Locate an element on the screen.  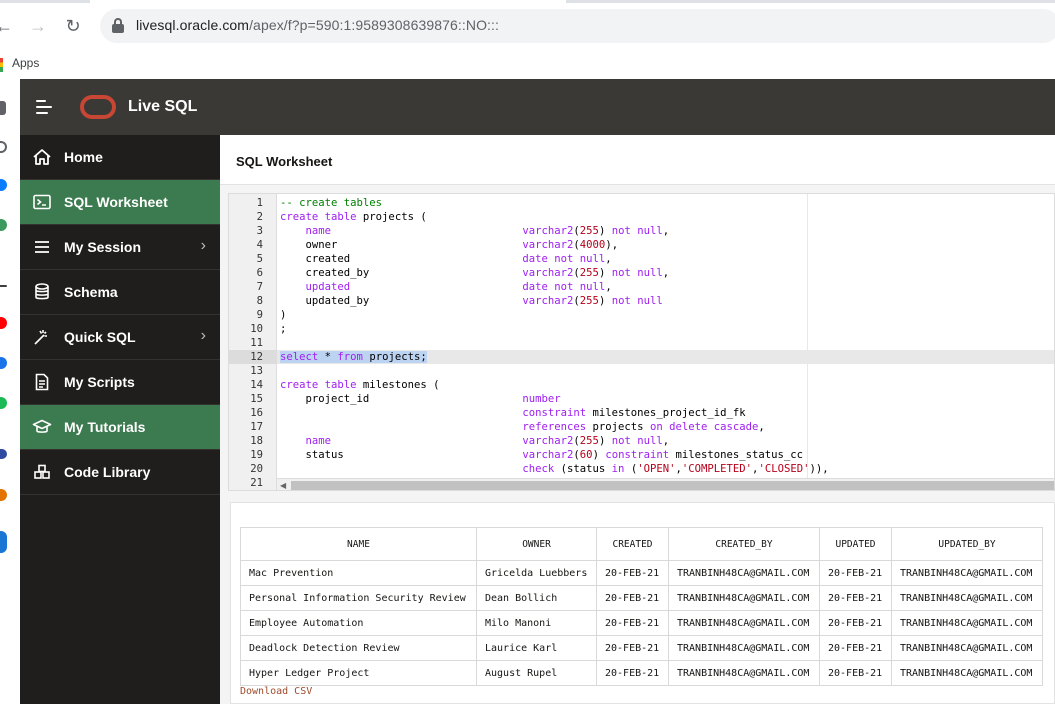
extension-orange-icon is located at coordinates (3, 495).